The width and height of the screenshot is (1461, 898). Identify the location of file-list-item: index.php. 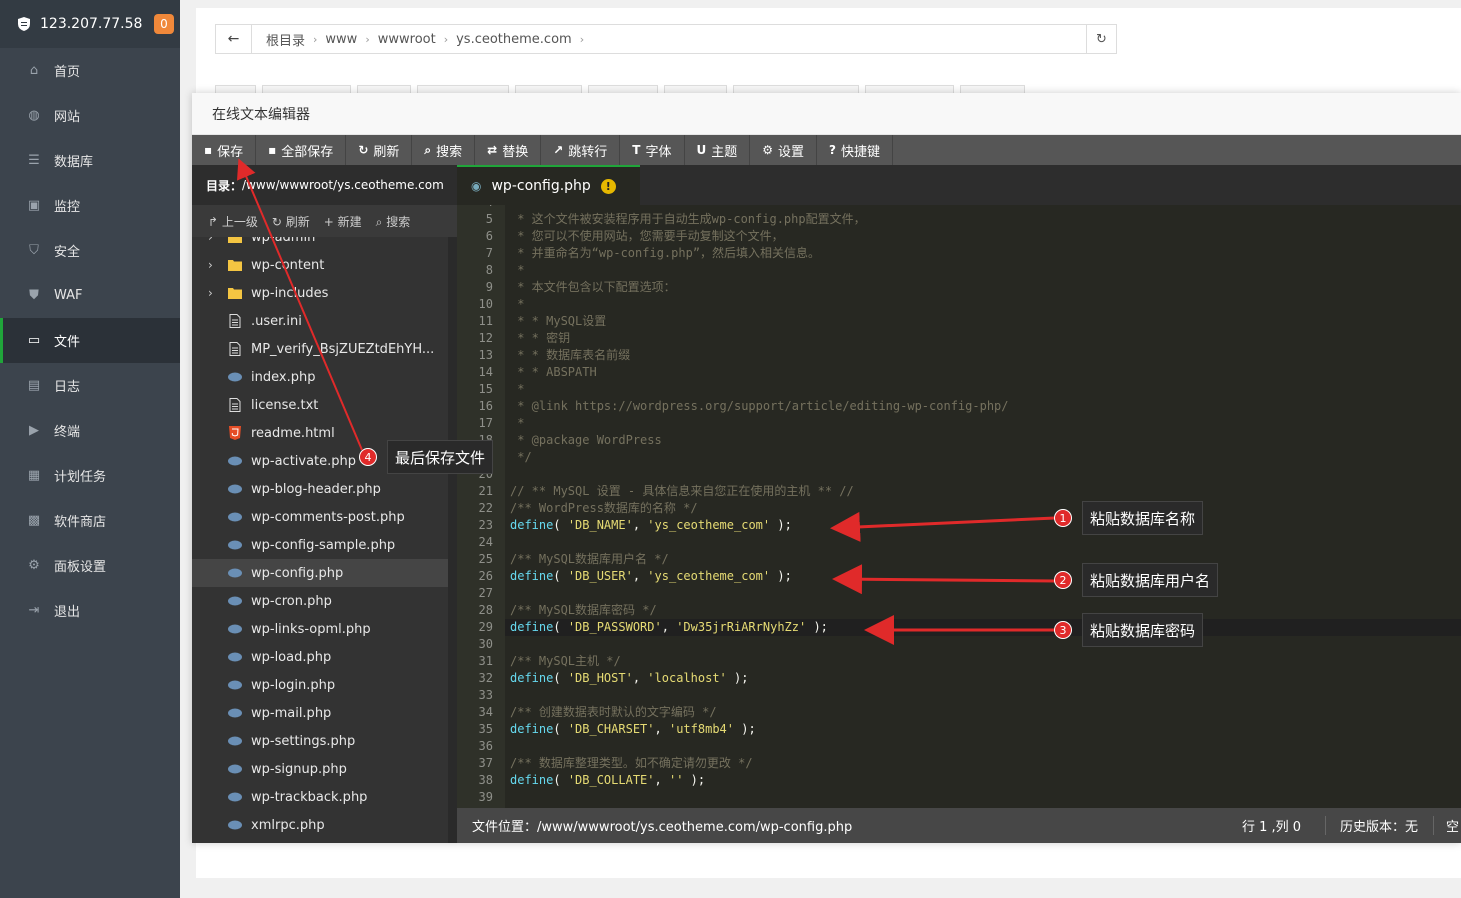
(320, 377).